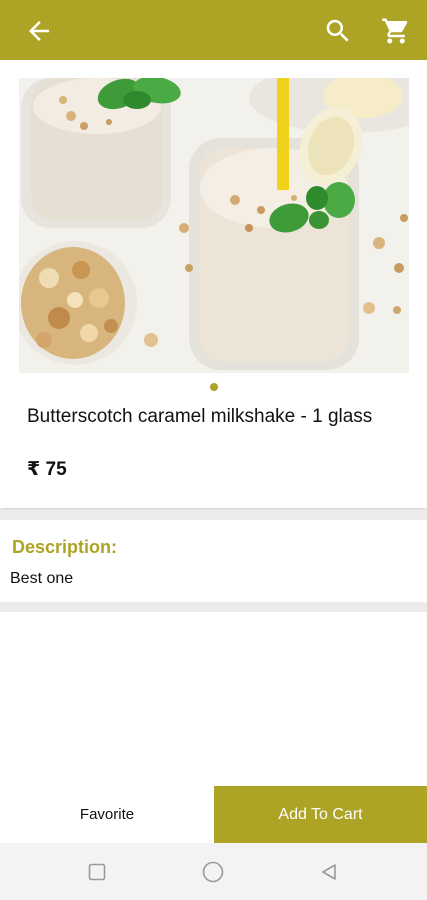  I want to click on bottom-action-bar: Favorite Add To Cart, so click(213, 814).